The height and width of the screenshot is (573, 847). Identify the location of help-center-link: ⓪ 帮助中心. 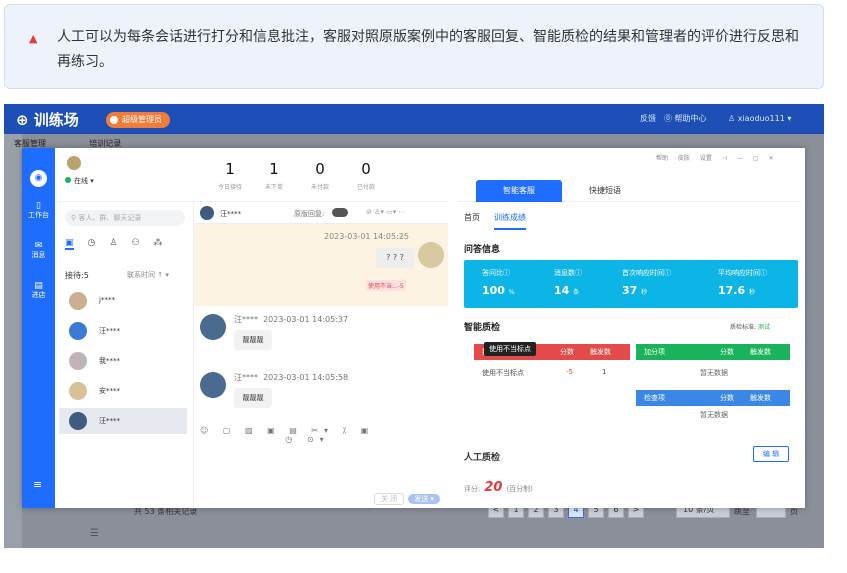
(685, 119).